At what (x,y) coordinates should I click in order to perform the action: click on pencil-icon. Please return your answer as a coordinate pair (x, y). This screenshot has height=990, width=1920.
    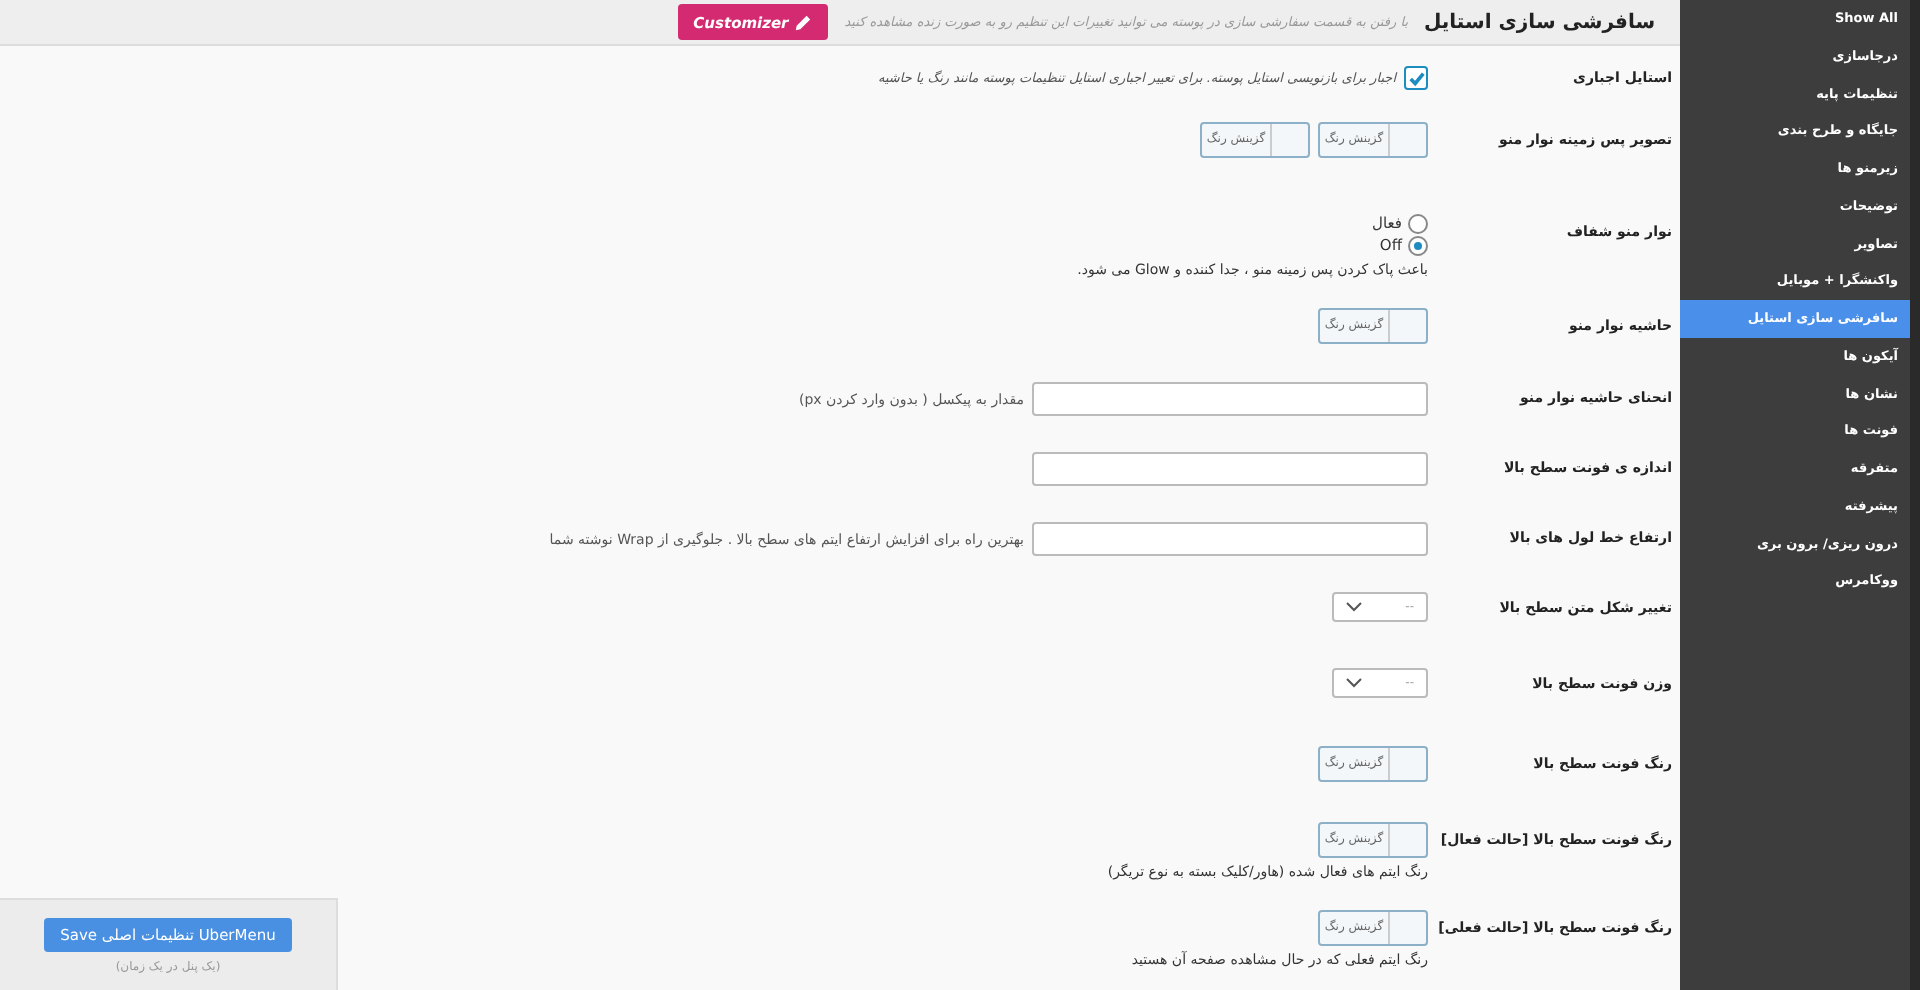
    Looking at the image, I should click on (803, 22).